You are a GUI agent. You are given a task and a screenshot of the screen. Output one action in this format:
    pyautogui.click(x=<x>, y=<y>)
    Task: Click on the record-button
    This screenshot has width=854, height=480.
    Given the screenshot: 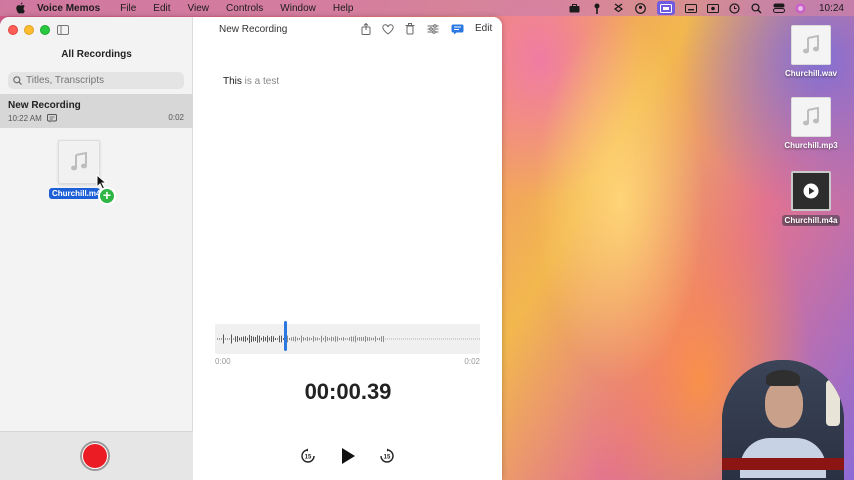 What is the action you would take?
    pyautogui.click(x=95, y=456)
    